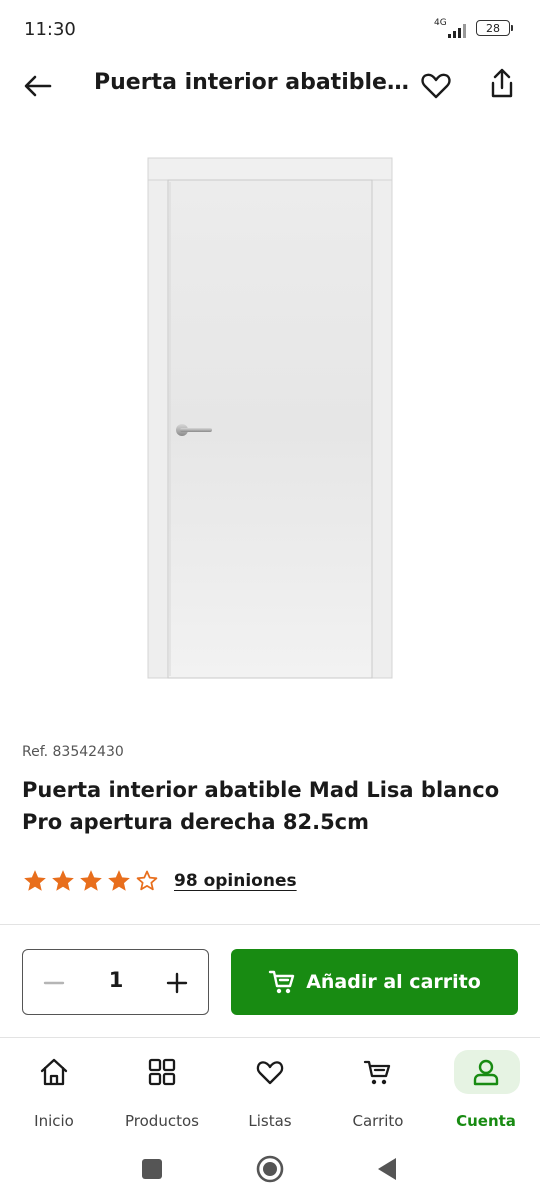  I want to click on nav-item-carrito: Carrito, so click(378, 1091).